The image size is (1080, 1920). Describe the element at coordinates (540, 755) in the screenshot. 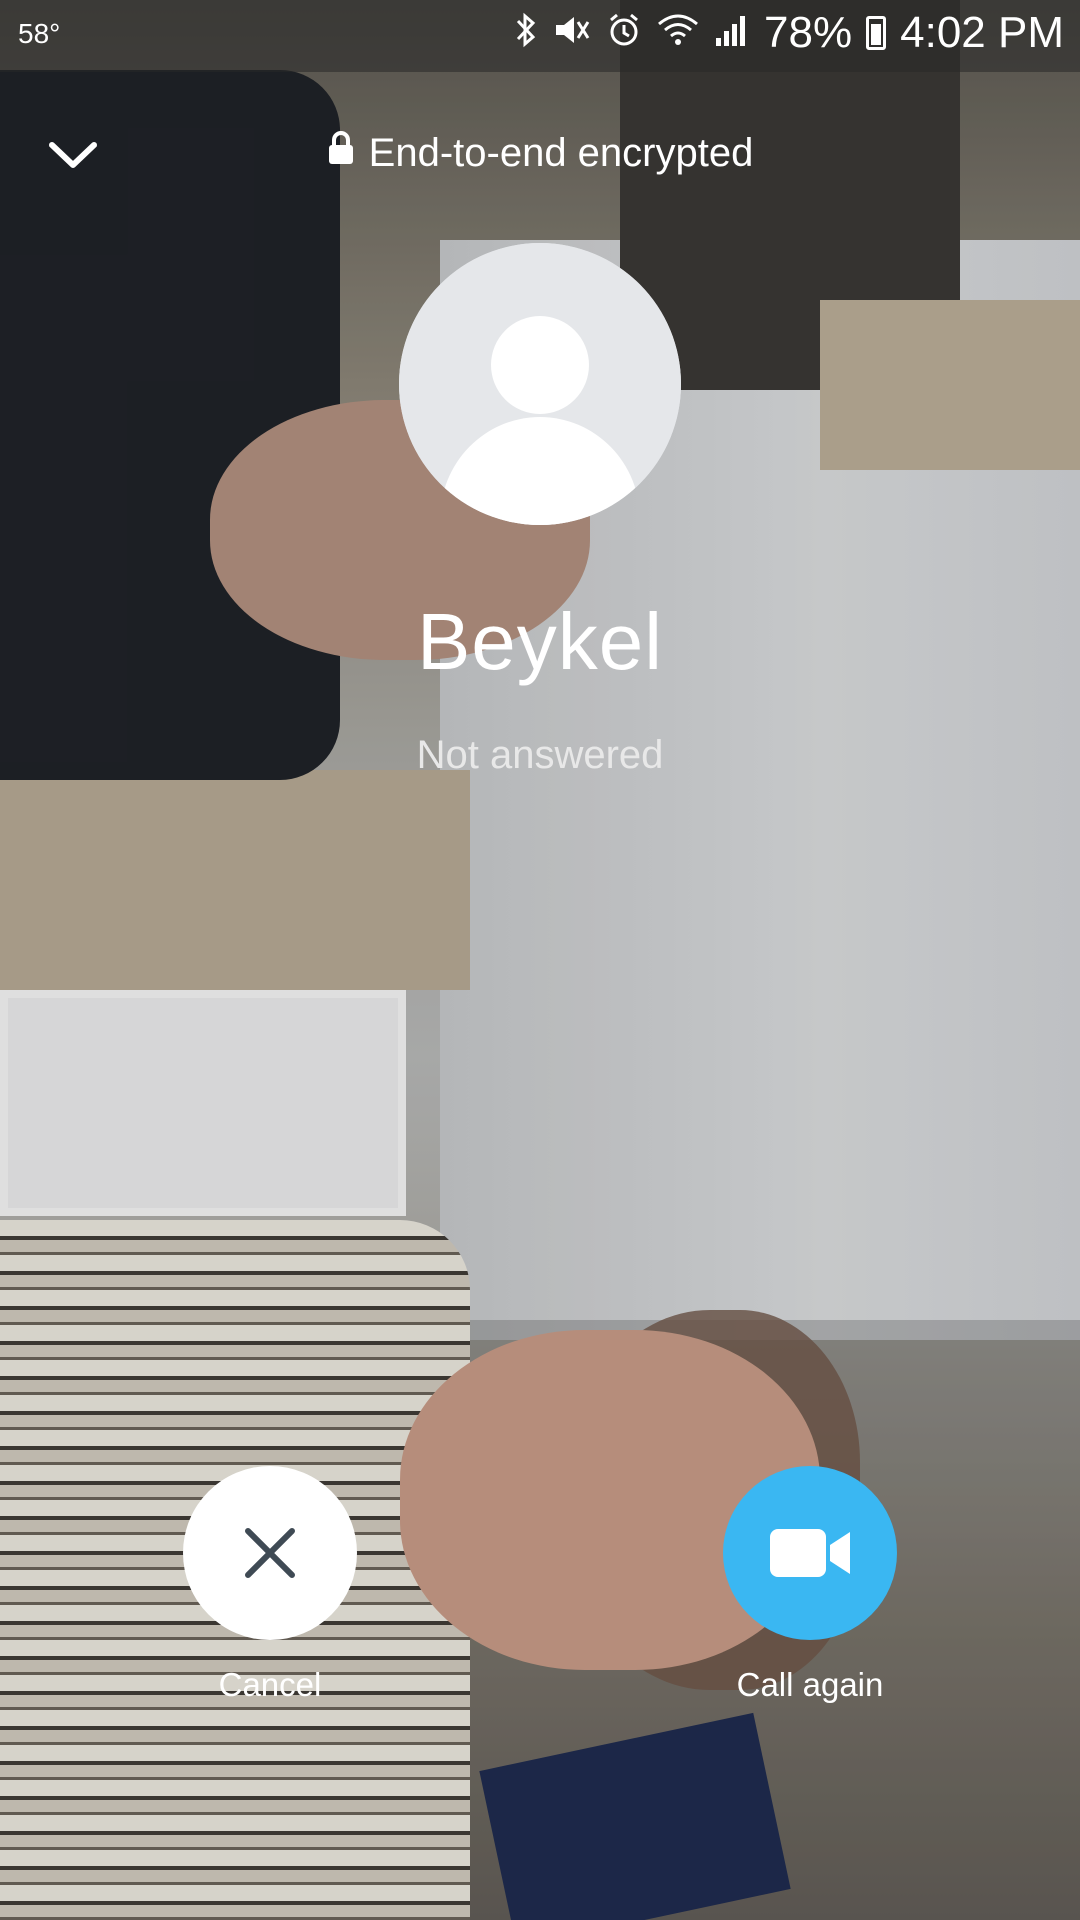

I see `call-status: Not answered` at that location.